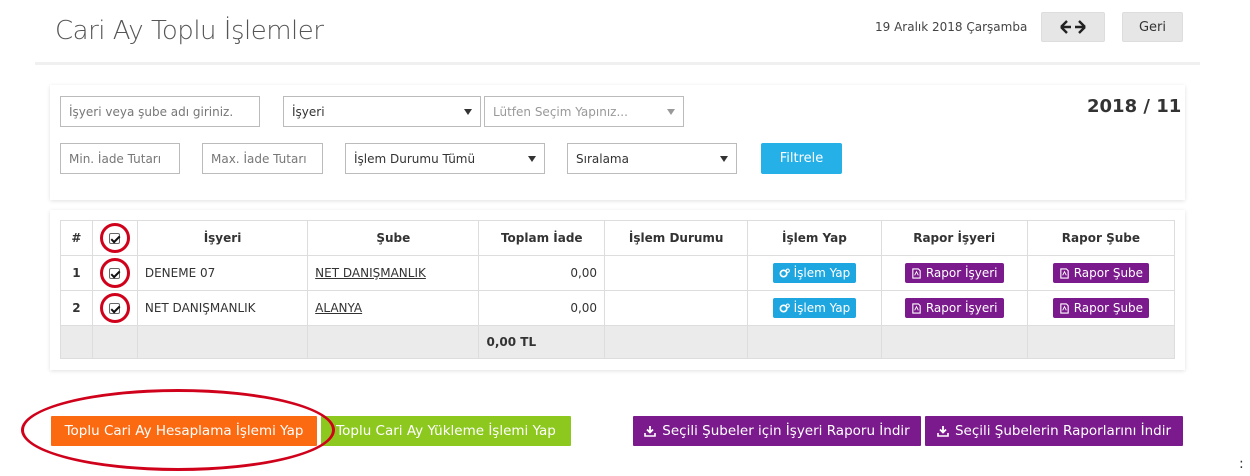 The width and height of the screenshot is (1250, 476). I want to click on left-right-arrows-icon, so click(1073, 27).